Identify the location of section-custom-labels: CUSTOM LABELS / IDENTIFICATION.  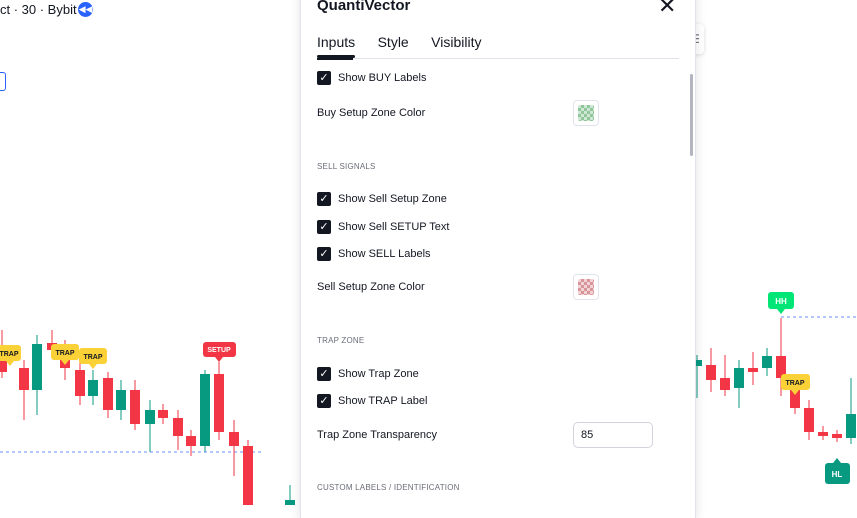
(388, 487).